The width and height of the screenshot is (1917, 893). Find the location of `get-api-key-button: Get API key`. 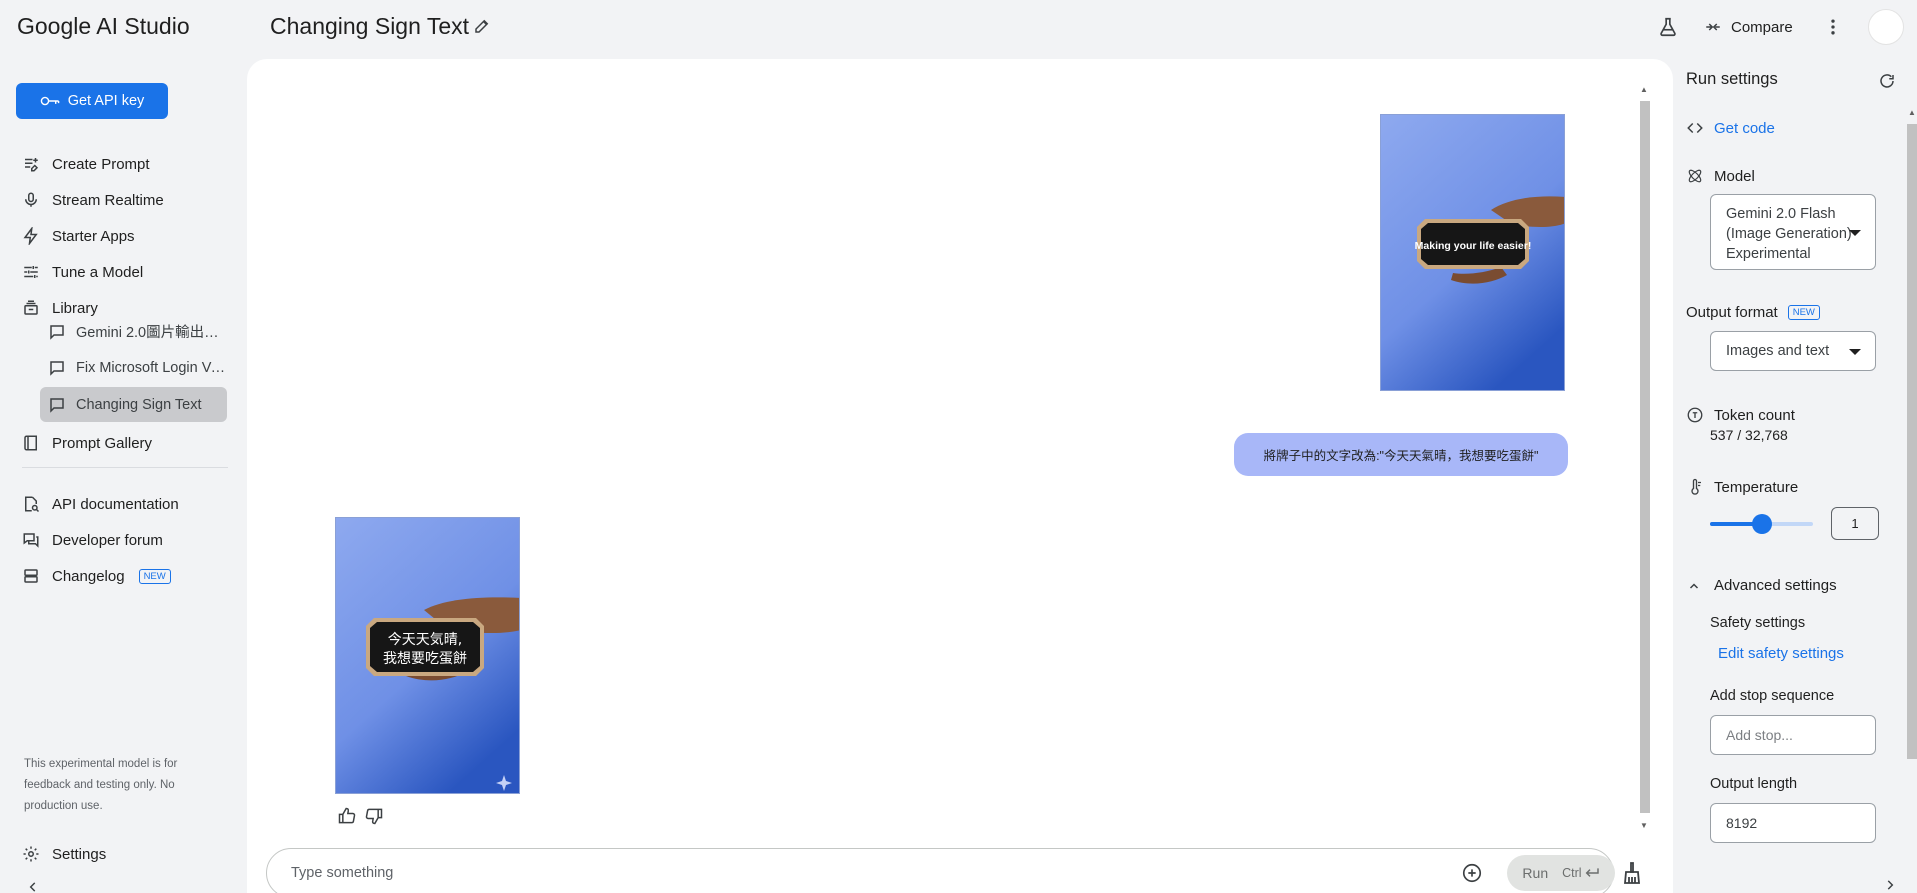

get-api-key-button: Get API key is located at coordinates (92, 101).